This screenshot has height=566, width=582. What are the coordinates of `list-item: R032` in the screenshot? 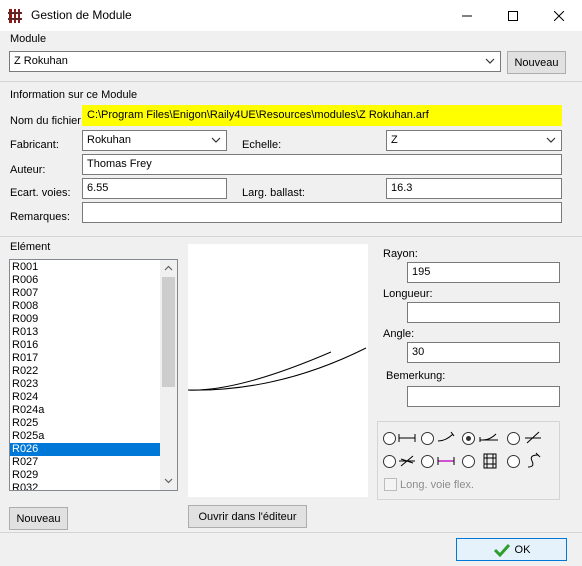 It's located at (85, 486).